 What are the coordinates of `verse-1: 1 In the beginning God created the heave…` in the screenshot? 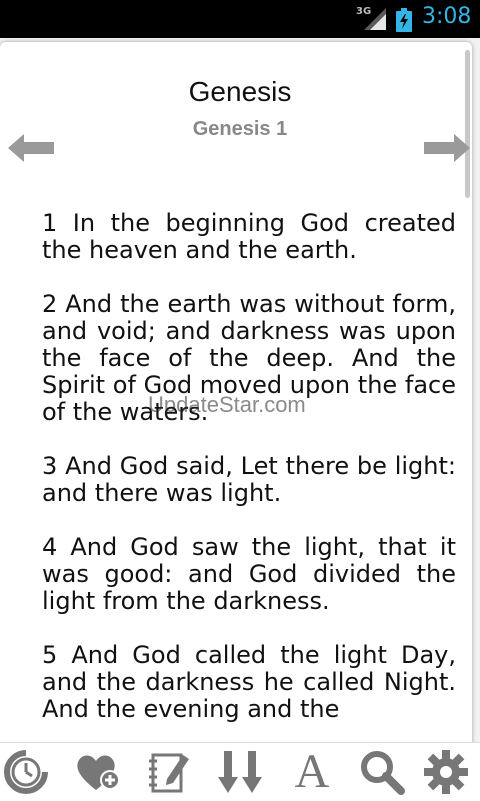 It's located at (249, 237).